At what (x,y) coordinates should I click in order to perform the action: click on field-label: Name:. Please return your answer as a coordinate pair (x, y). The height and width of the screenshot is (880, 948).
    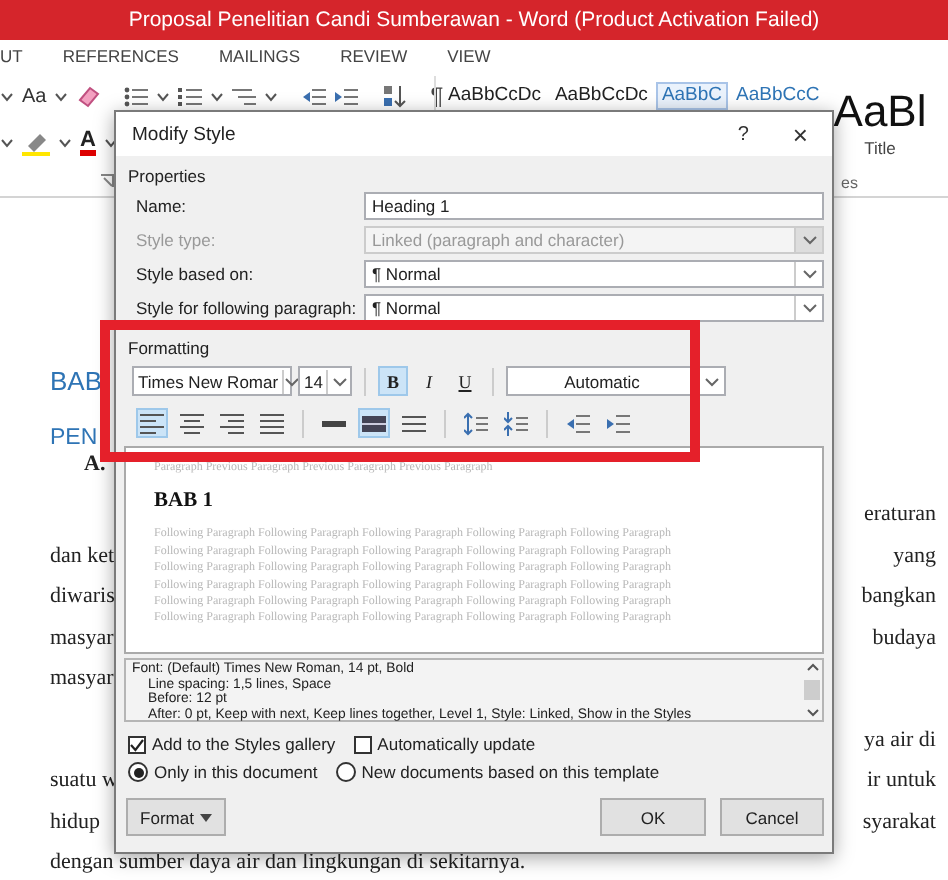
    Looking at the image, I should click on (162, 206).